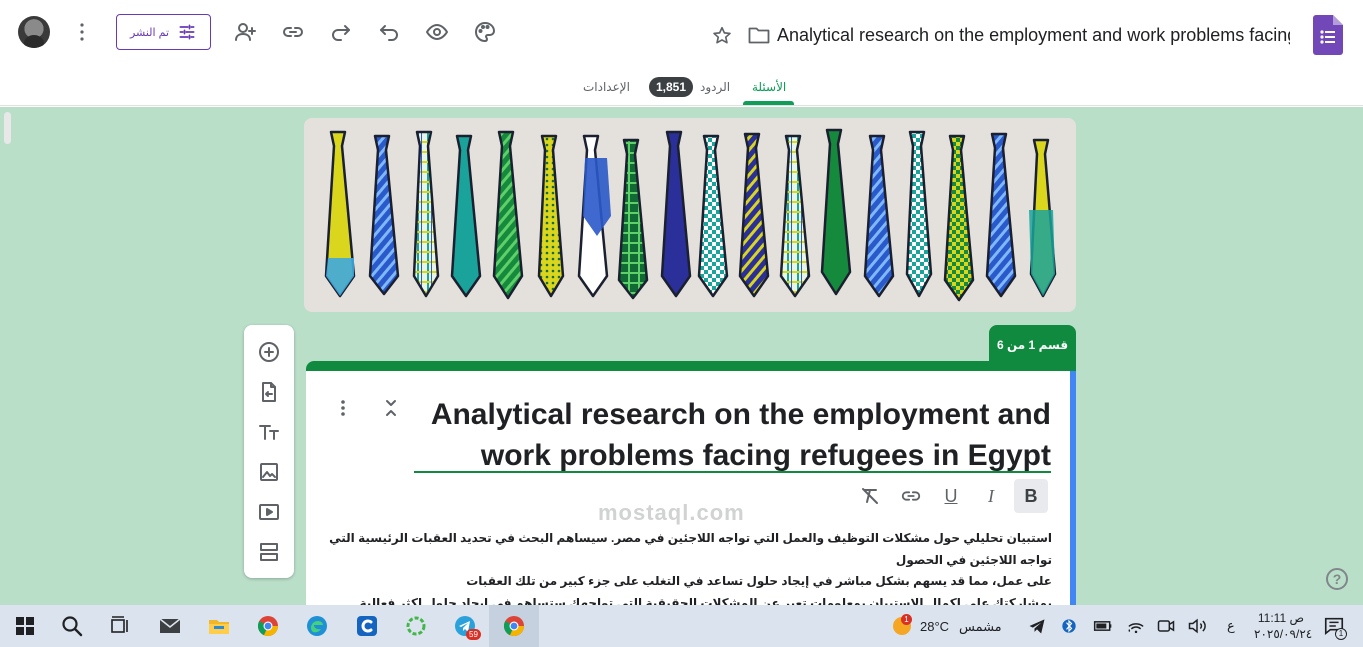 This screenshot has width=1363, height=647. Describe the element at coordinates (606, 87) in the screenshot. I see `tab-settings: الإعدادات` at that location.